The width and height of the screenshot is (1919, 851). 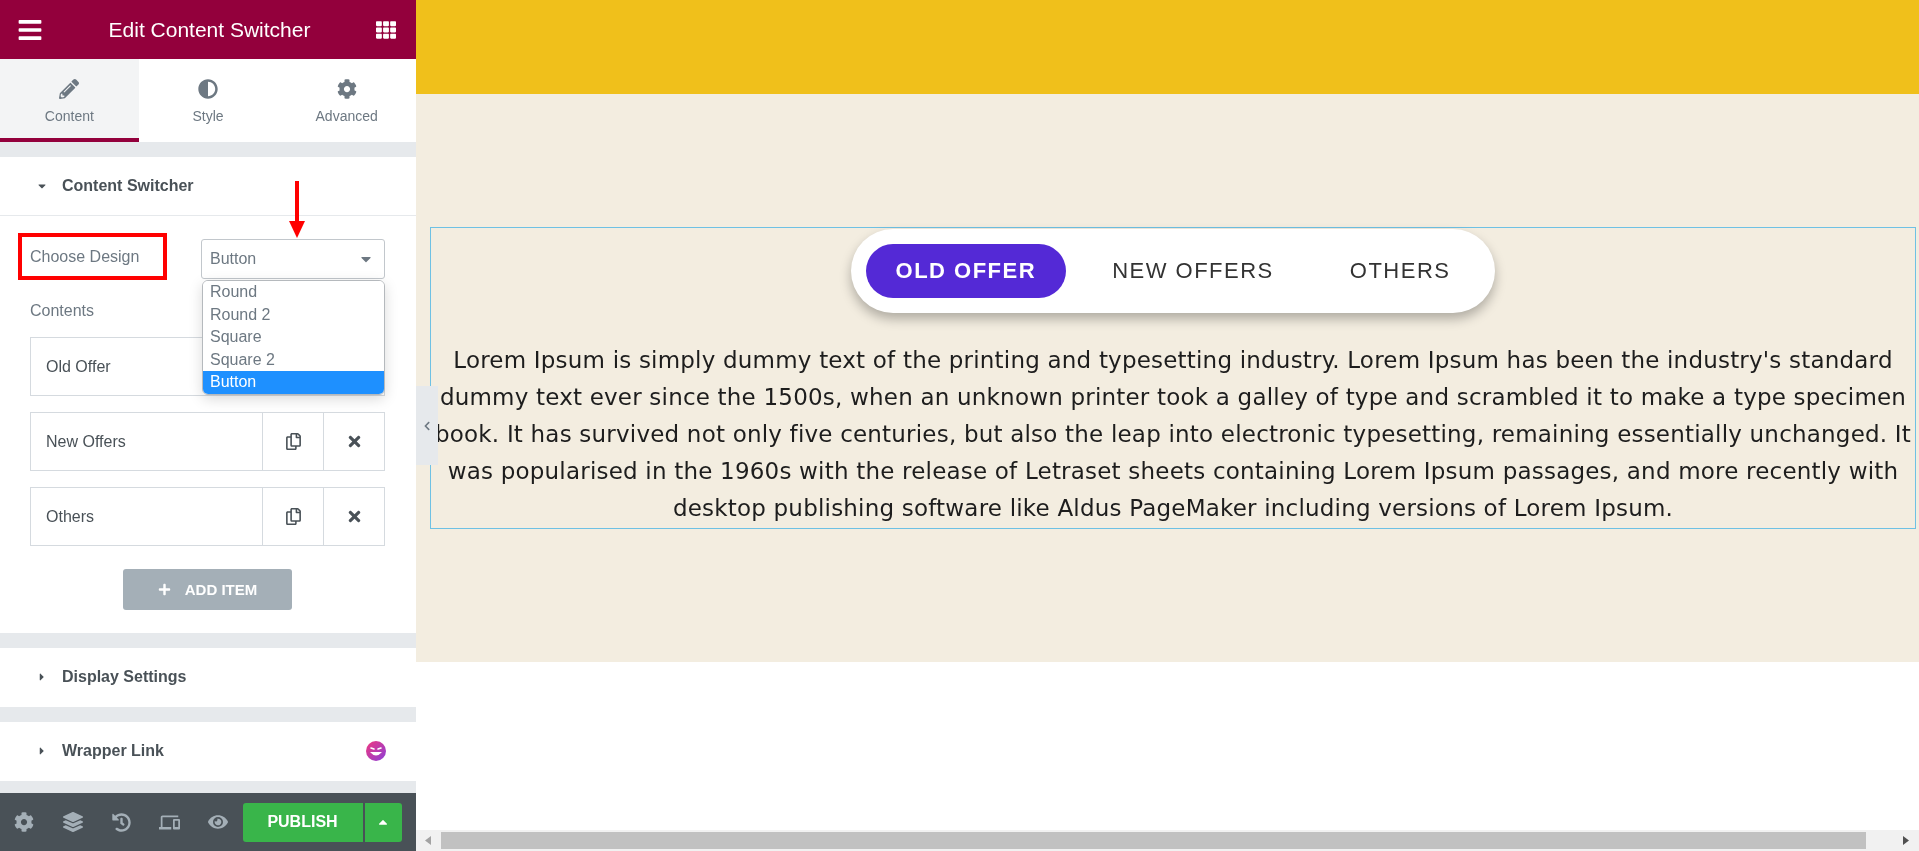 I want to click on dropdown-option: Round, so click(x=293, y=292).